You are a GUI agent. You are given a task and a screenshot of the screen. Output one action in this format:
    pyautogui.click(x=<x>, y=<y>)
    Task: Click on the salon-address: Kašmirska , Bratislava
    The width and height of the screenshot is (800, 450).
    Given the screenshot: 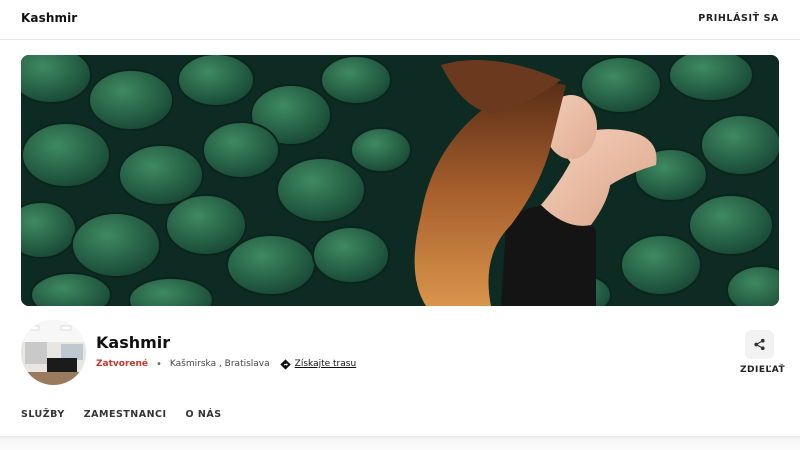 What is the action you would take?
    pyautogui.click(x=219, y=364)
    